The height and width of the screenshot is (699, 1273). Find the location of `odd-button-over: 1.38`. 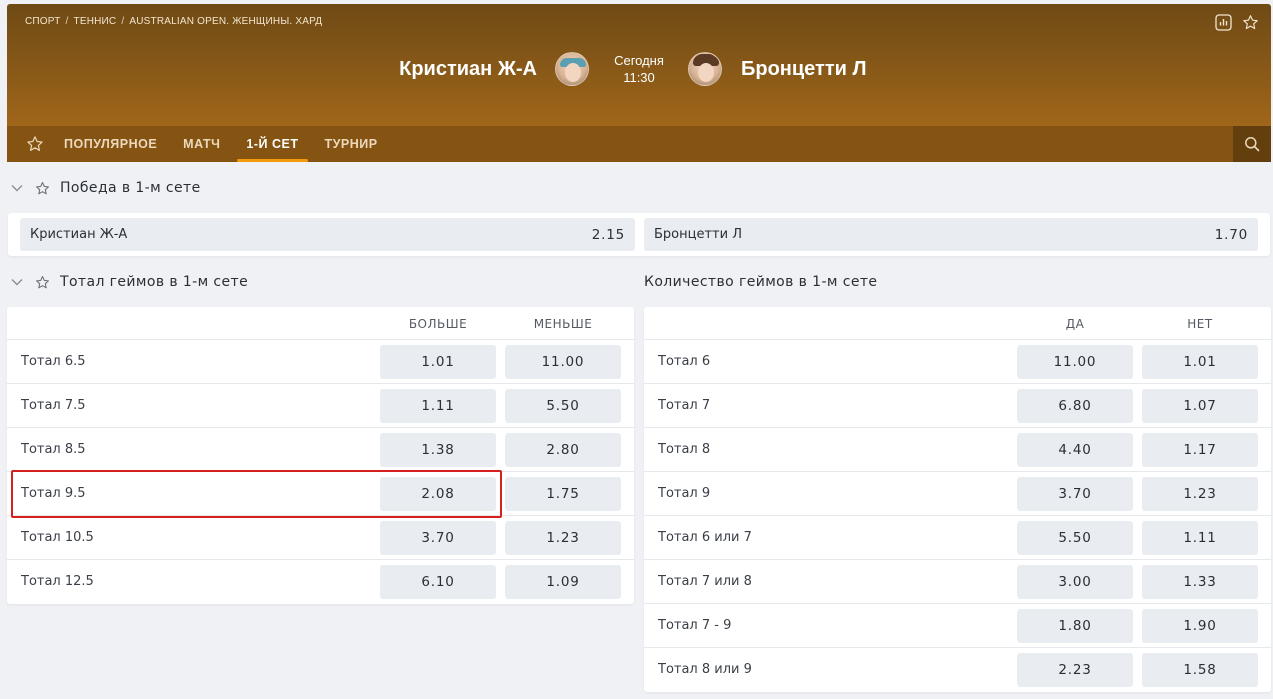

odd-button-over: 1.38 is located at coordinates (438, 450).